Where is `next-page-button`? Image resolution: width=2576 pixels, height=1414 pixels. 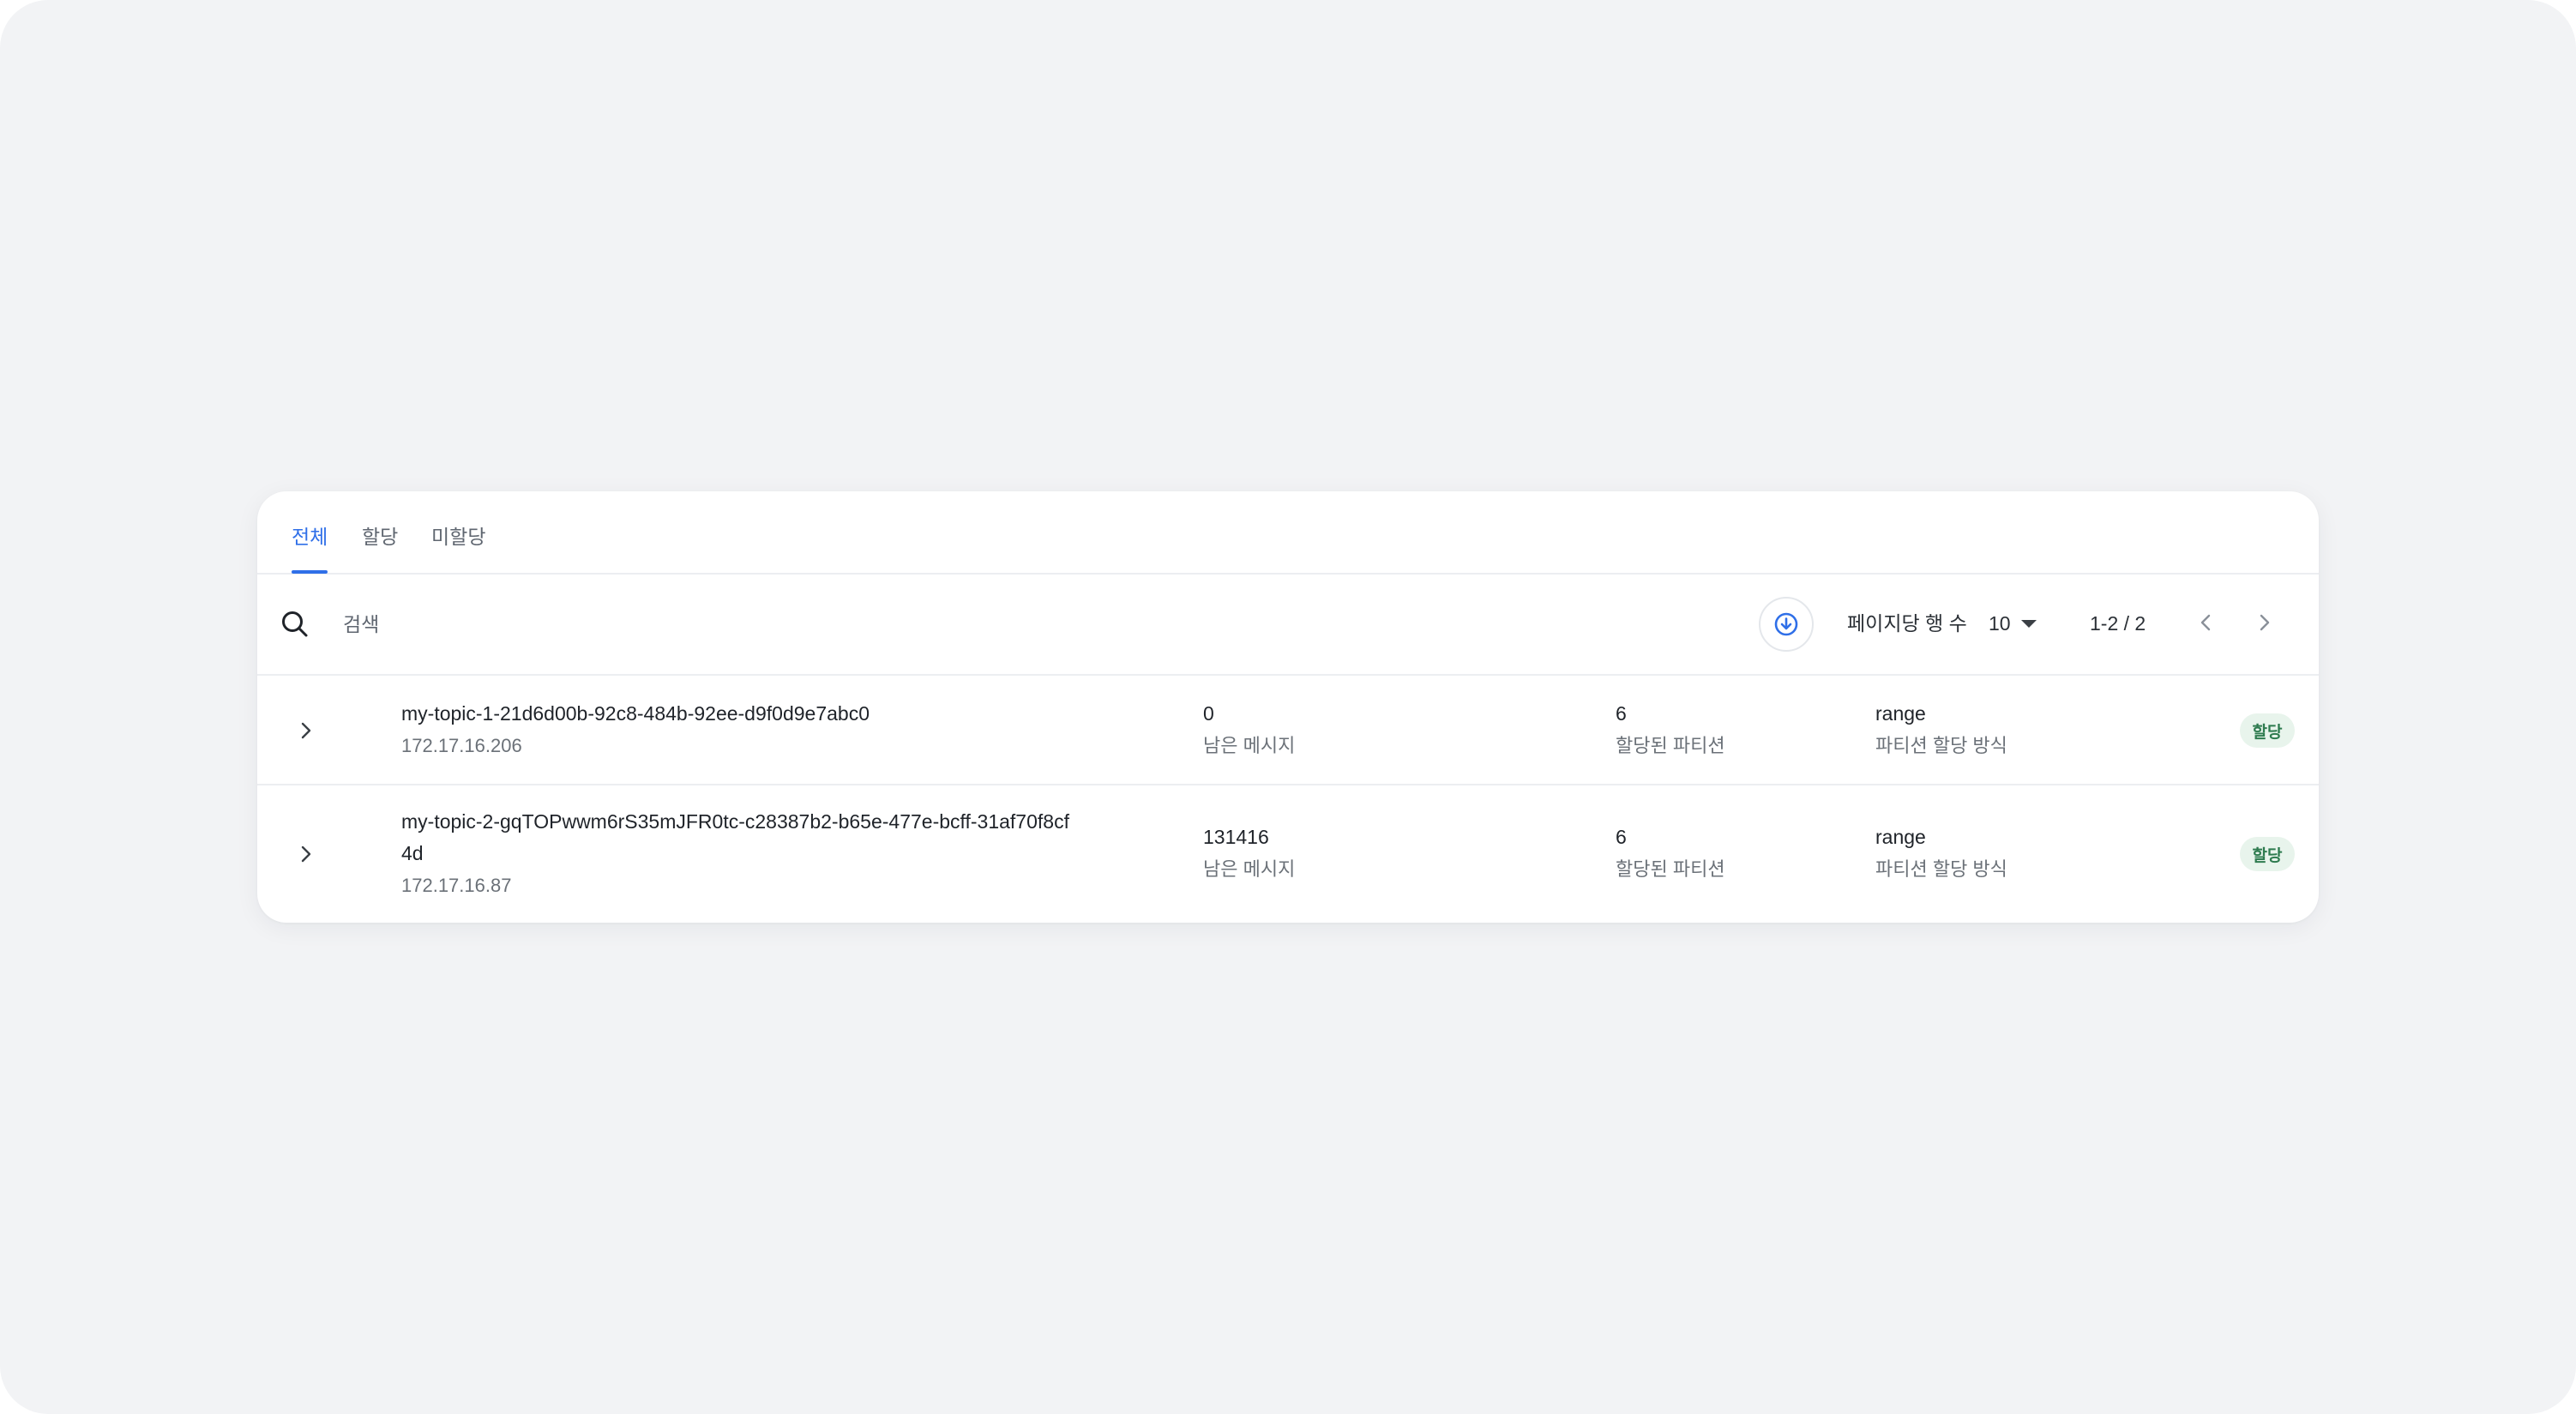 next-page-button is located at coordinates (2264, 622).